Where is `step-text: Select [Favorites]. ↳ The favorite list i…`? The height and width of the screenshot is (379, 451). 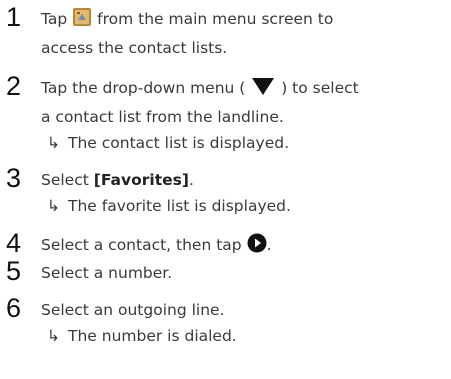
step-text: Select [Favorites]. ↳ The favorite list i… is located at coordinates (243, 193).